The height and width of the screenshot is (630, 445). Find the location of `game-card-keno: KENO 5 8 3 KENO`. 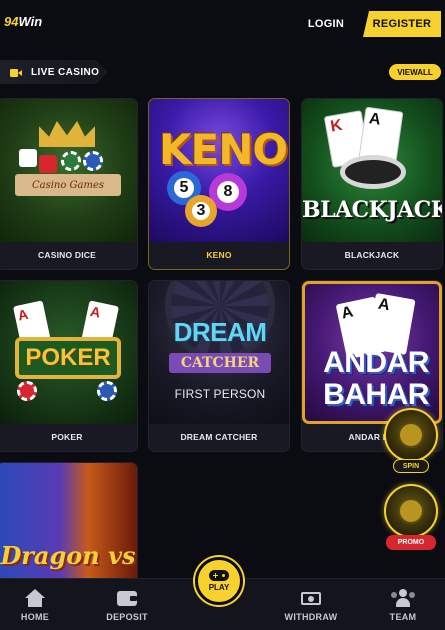

game-card-keno: KENO 5 8 3 KENO is located at coordinates (219, 184).